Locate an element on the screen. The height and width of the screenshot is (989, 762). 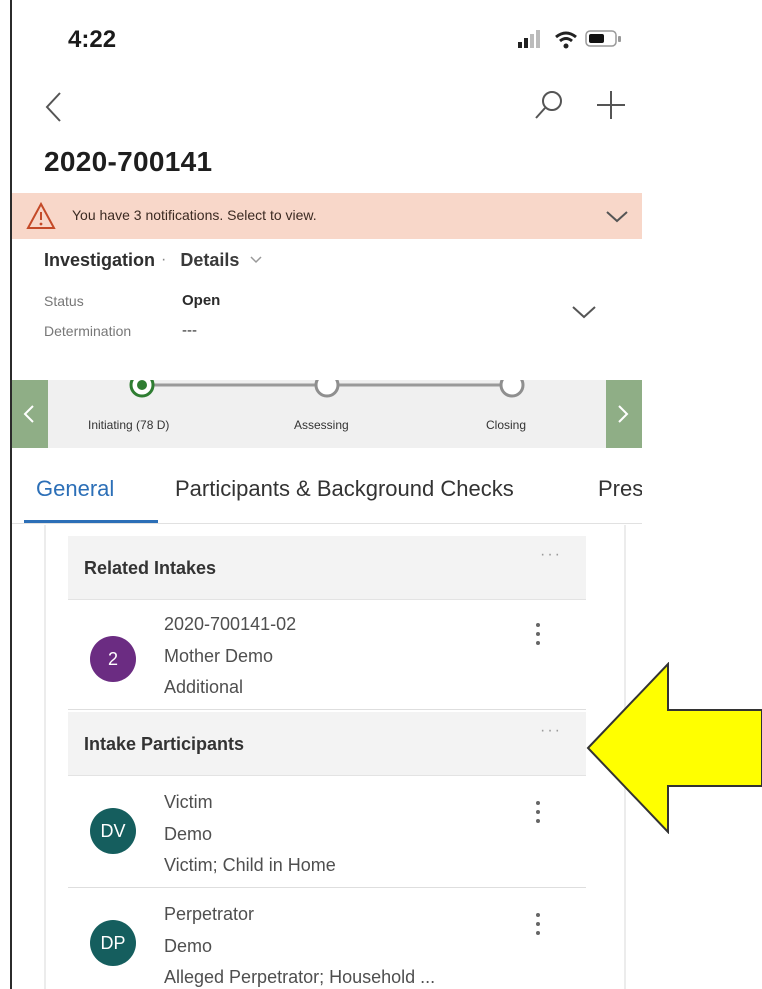
process-prev-button is located at coordinates (30, 414).